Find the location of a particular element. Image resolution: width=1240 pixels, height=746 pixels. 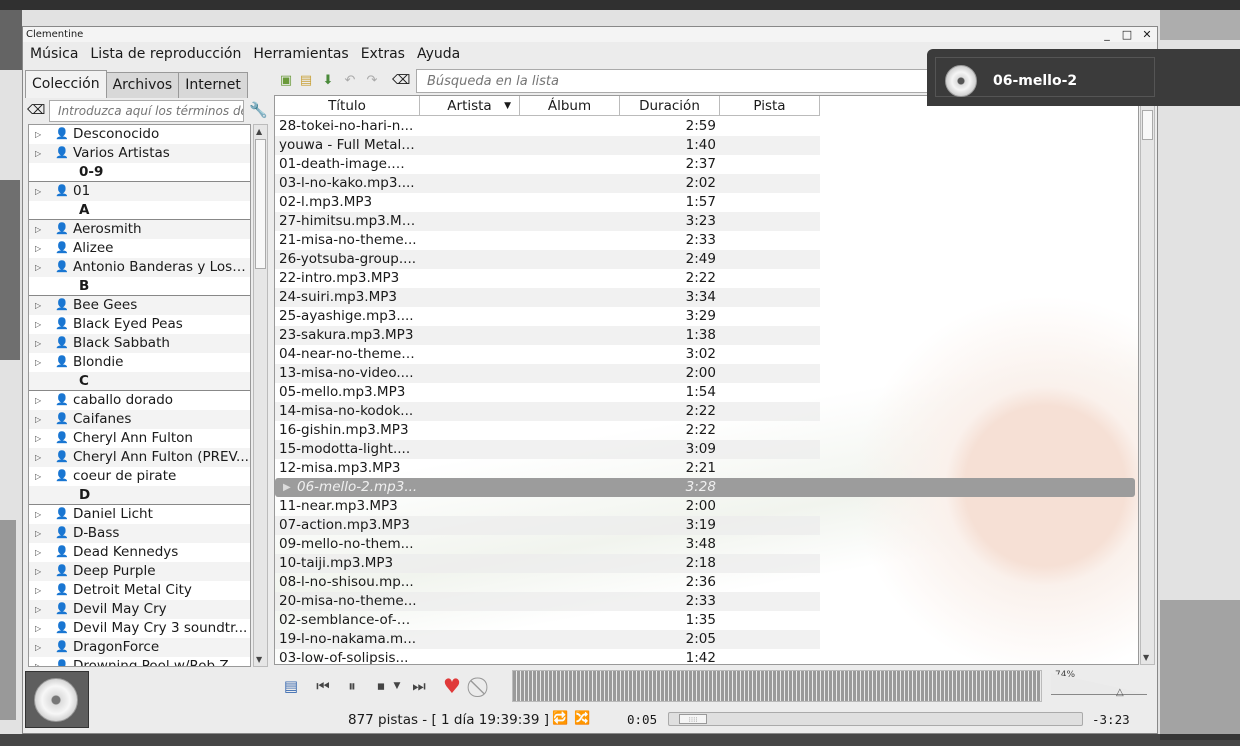

playlist-row: 04-near-no-theme.... 3:02 is located at coordinates (547, 354).